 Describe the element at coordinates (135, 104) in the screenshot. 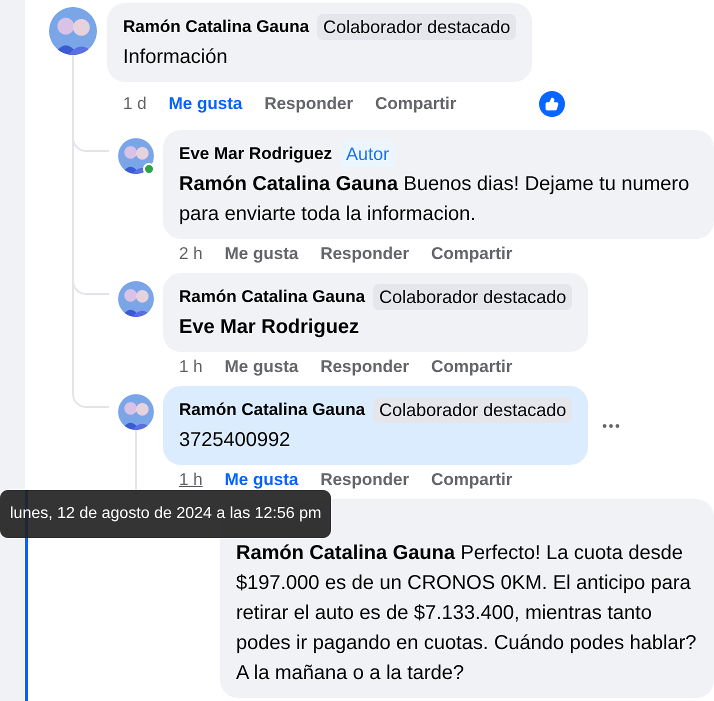

I see `comment-time: 1 d` at that location.